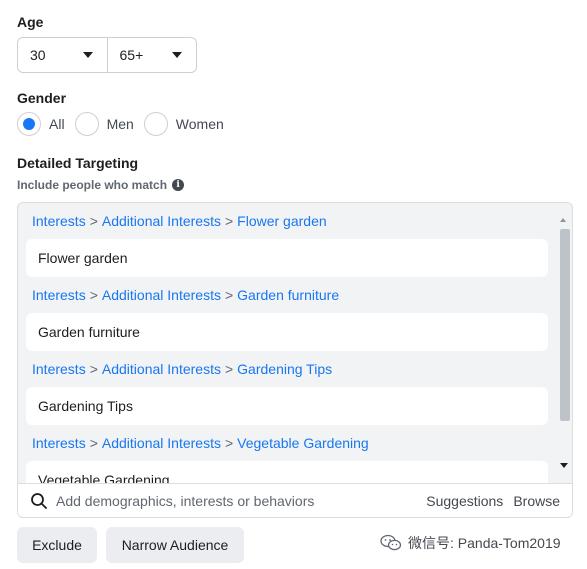 The width and height of the screenshot is (587, 569). I want to click on age-range-selector: 30 65+, so click(107, 55).